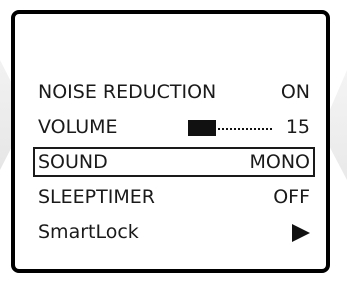  I want to click on volume-level-fill, so click(202, 128).